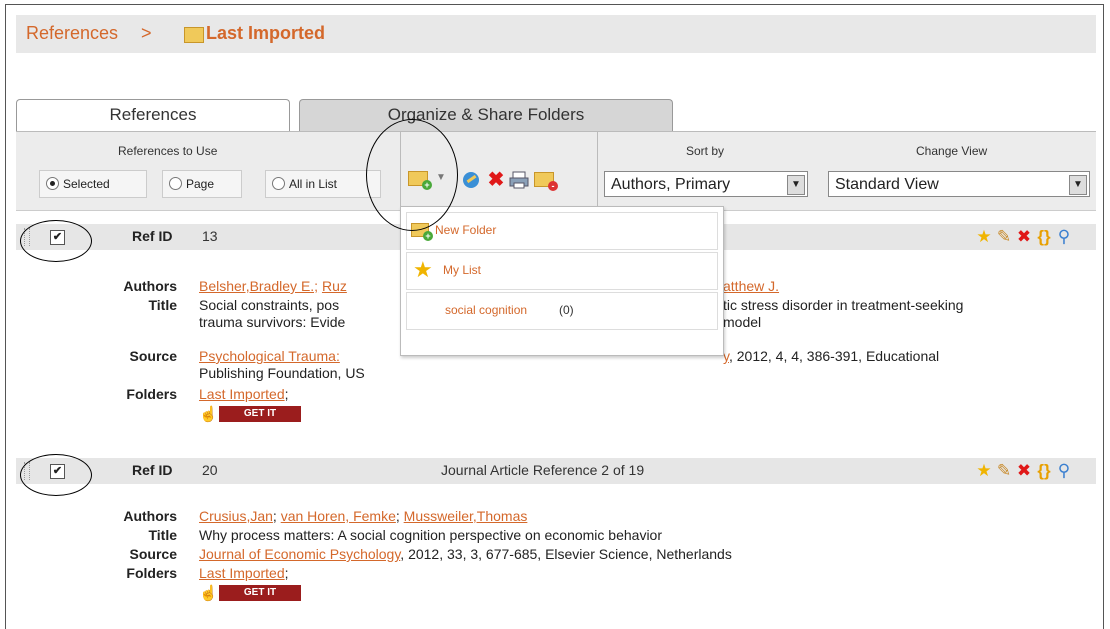 The width and height of the screenshot is (1110, 629). Describe the element at coordinates (952, 151) in the screenshot. I see `change-view-label: Change View` at that location.